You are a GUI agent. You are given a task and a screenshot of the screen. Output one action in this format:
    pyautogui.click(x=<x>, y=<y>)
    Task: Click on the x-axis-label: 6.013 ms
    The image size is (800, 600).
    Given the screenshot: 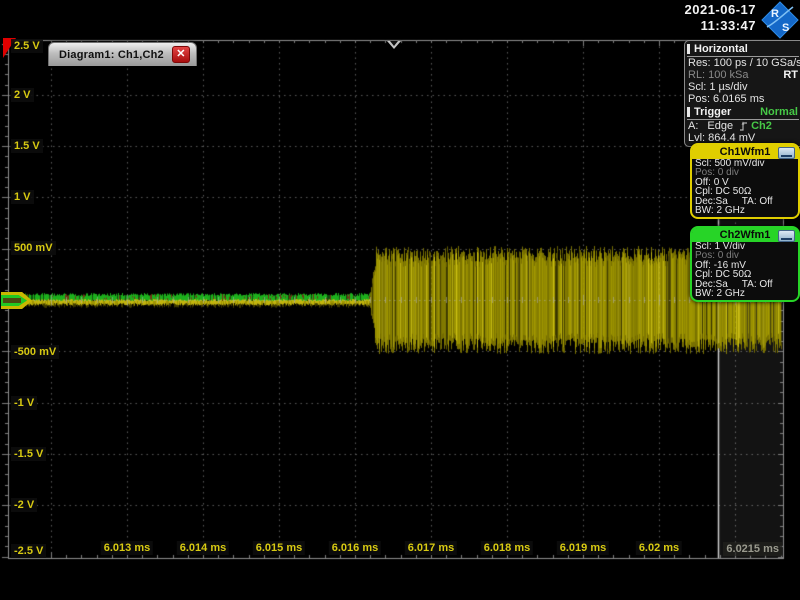 What is the action you would take?
    pyautogui.click(x=127, y=548)
    